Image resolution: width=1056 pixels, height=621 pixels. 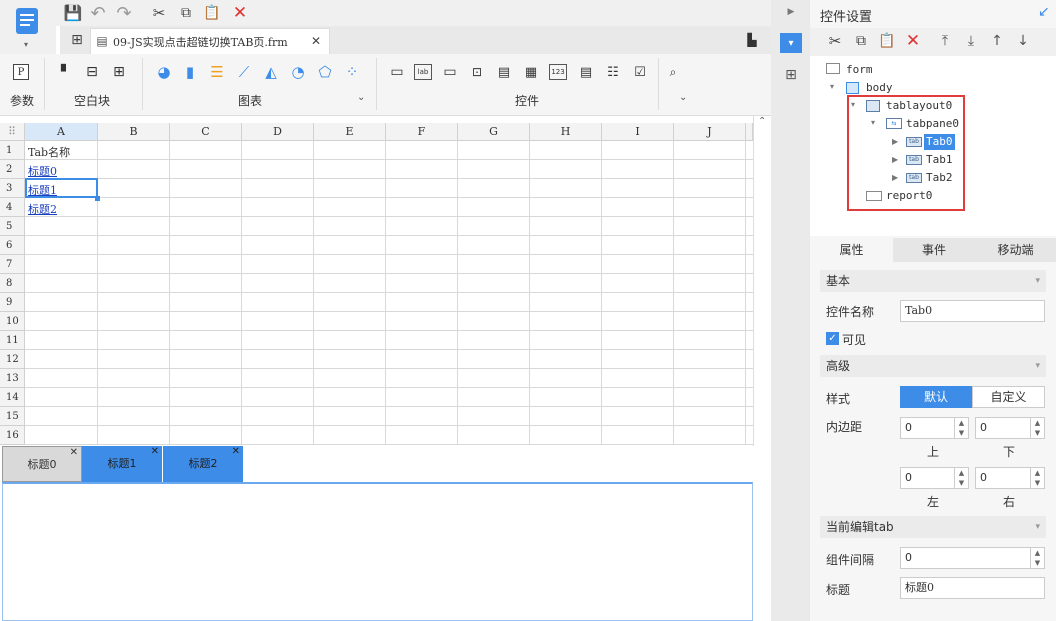 What do you see at coordinates (98, 13) in the screenshot?
I see `undo-icon: ↶` at bounding box center [98, 13].